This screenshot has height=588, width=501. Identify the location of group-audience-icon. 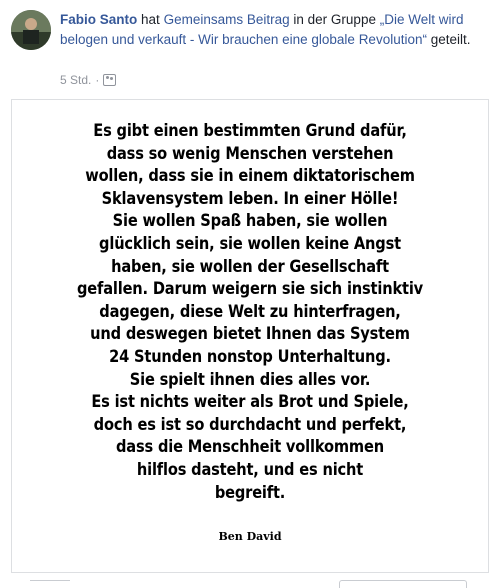
(110, 80).